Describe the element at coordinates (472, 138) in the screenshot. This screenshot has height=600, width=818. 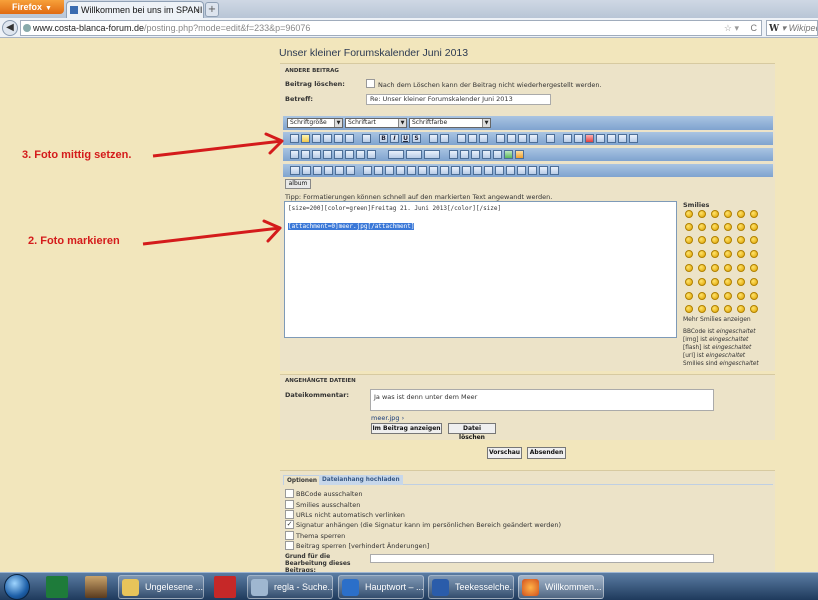
I see `numbered-list-icon` at that location.